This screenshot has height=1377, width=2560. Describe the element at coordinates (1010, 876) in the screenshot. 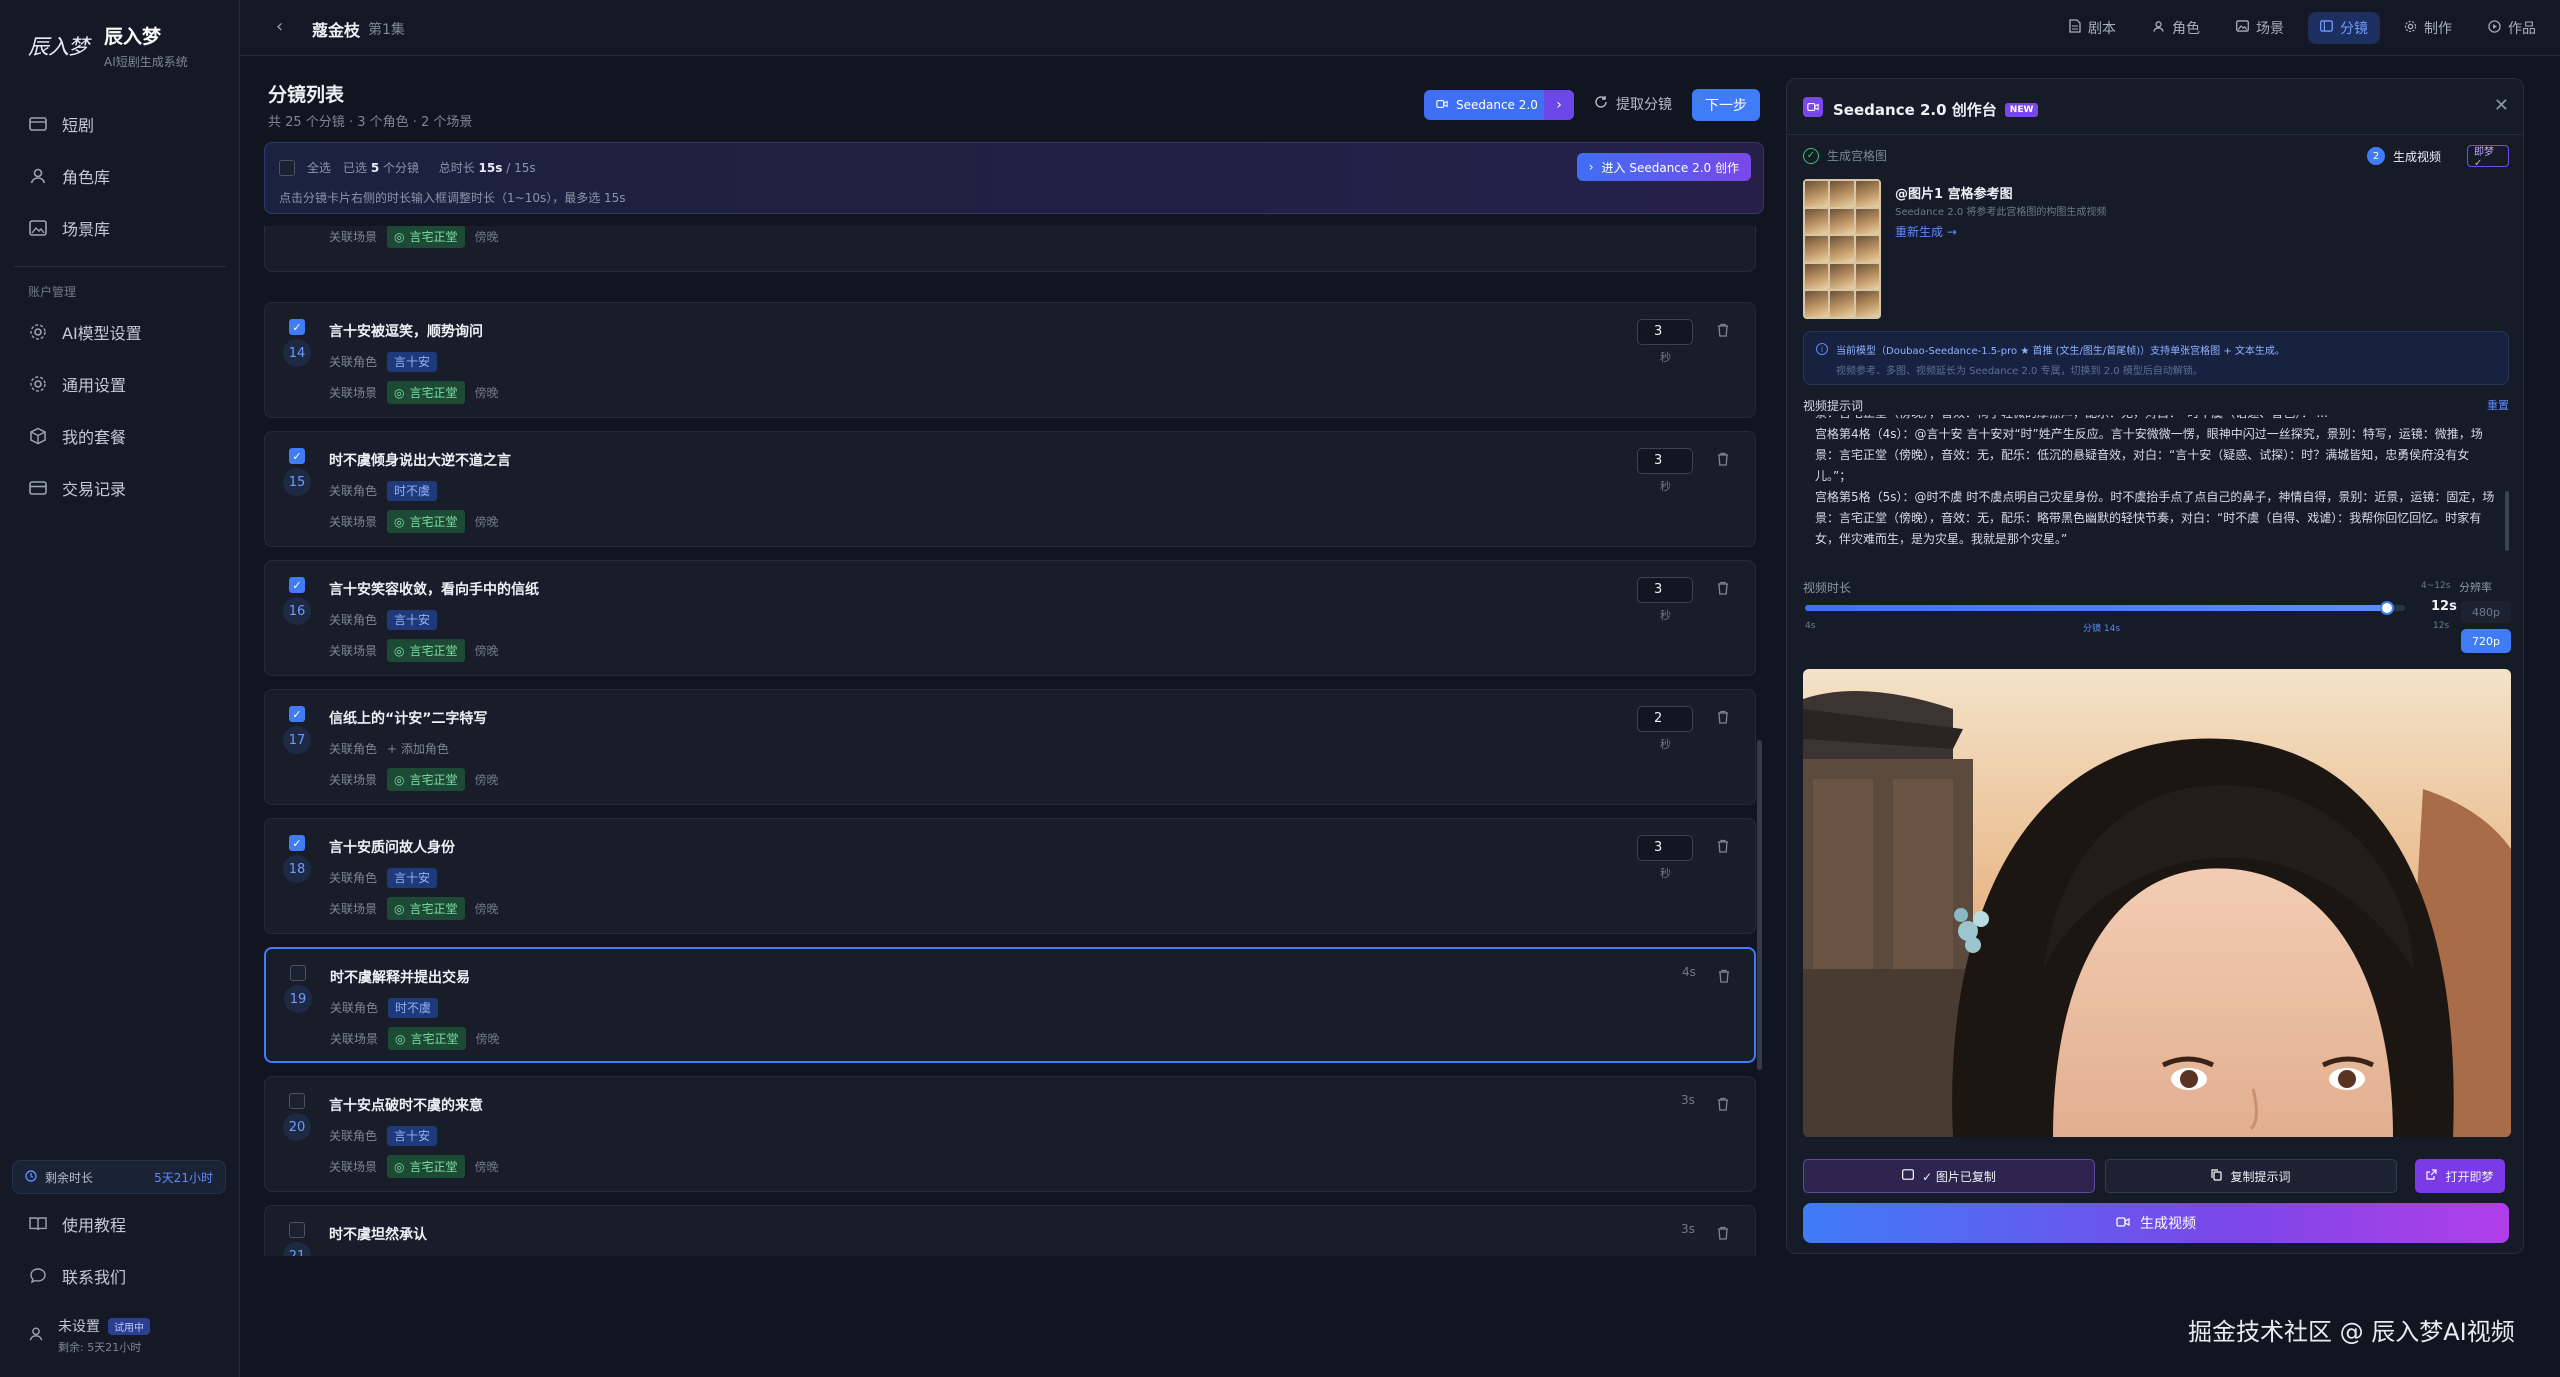

I see `shot-card: ✓ 18 言十安质问故人身份 关联角色 言十安 关联场景 ◎ 言宅正堂 傍晚 3 秒` at that location.